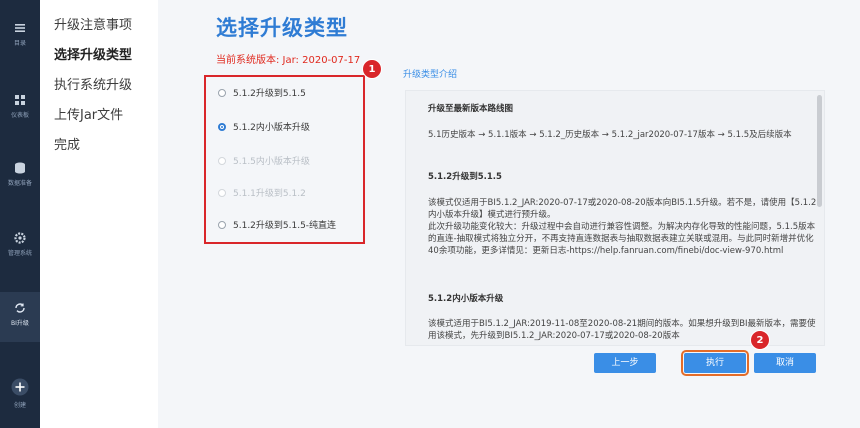 This screenshot has width=860, height=428. Describe the element at coordinates (20, 167) in the screenshot. I see `database-icon` at that location.